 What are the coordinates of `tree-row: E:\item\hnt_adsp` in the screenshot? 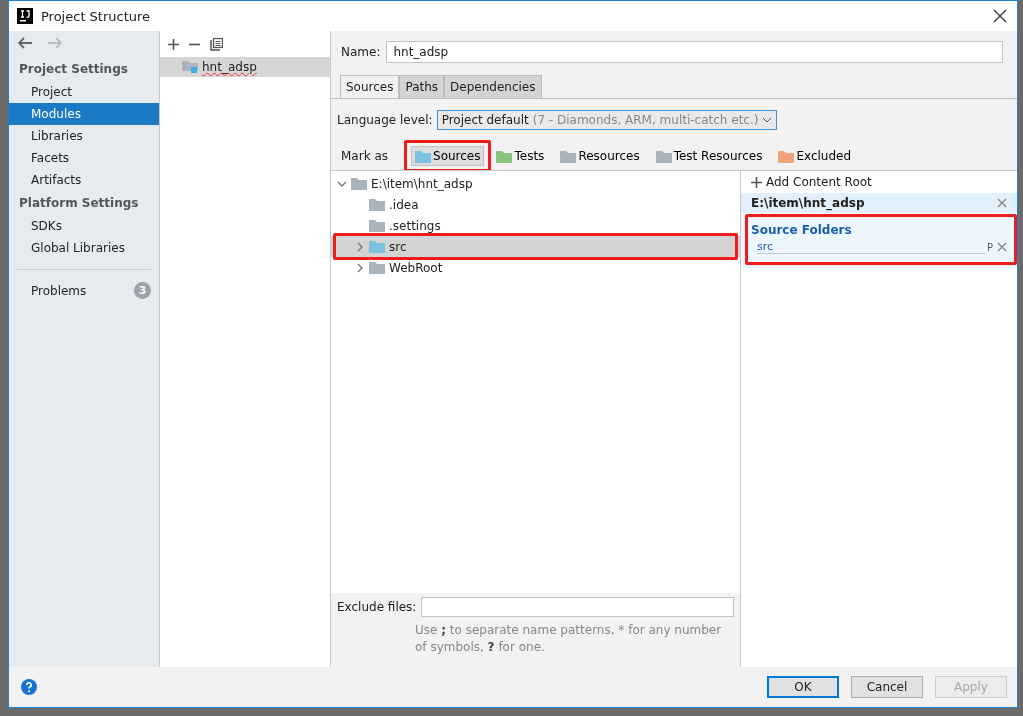 It's located at (535, 183).